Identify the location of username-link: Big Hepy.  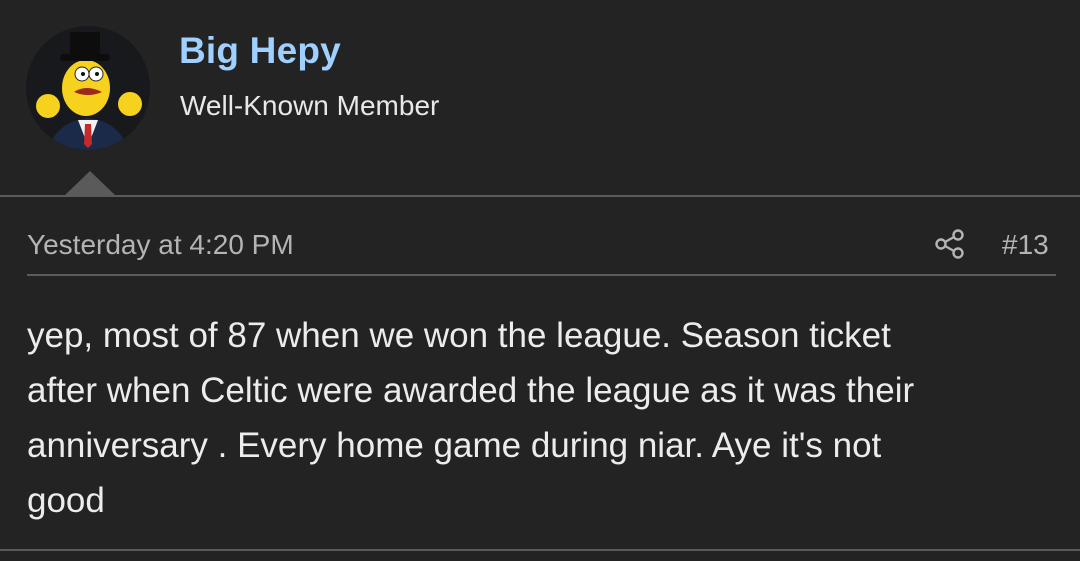
(260, 51).